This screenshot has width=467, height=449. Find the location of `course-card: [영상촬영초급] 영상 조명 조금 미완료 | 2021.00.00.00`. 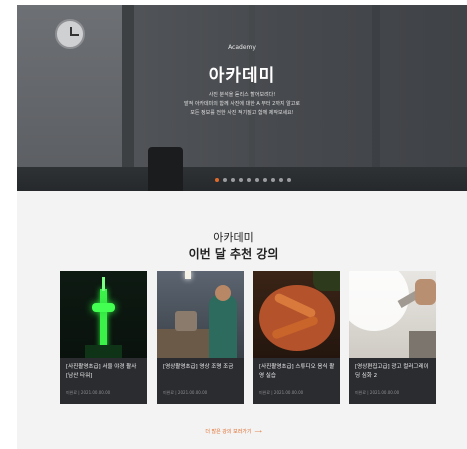

course-card: [영상촬영초급] 영상 조명 조금 미완료 | 2021.00.00.00 is located at coordinates (200, 337).